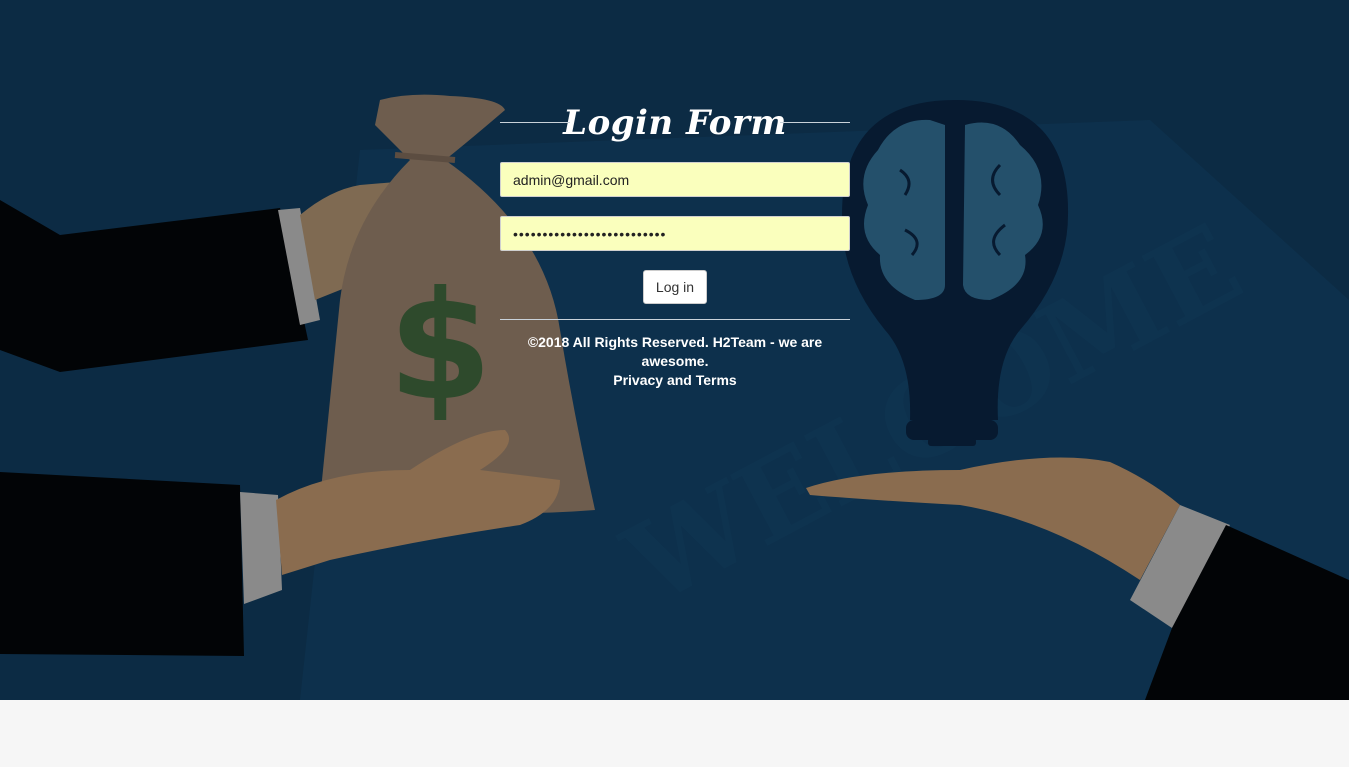 The width and height of the screenshot is (1349, 767). What do you see at coordinates (674, 733) in the screenshot?
I see `page-footer-area` at bounding box center [674, 733].